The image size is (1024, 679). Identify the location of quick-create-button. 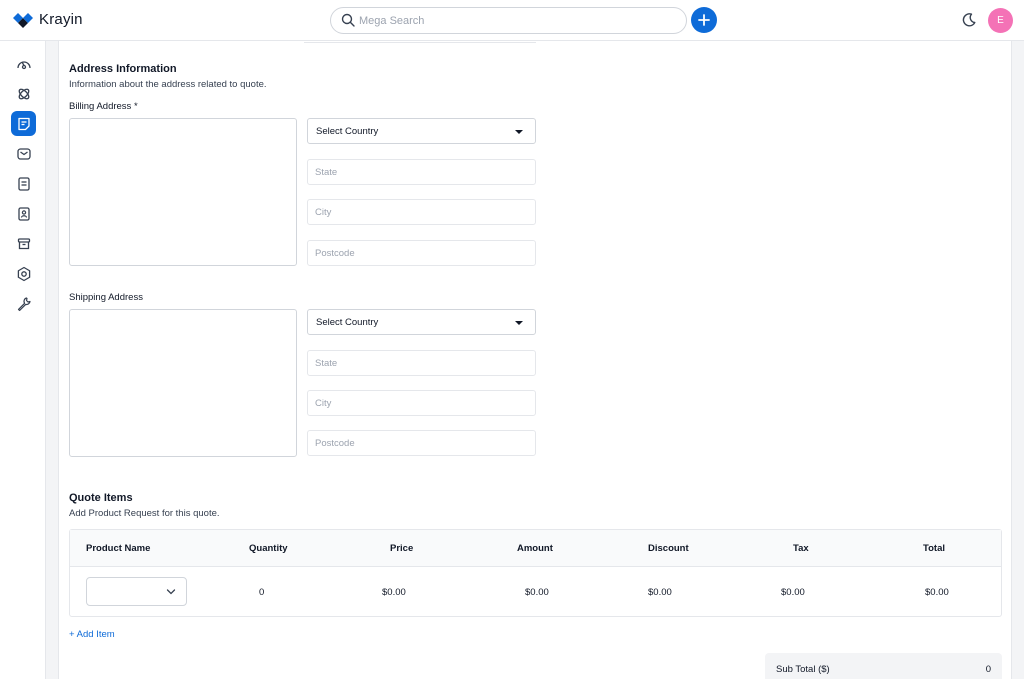
(704, 20).